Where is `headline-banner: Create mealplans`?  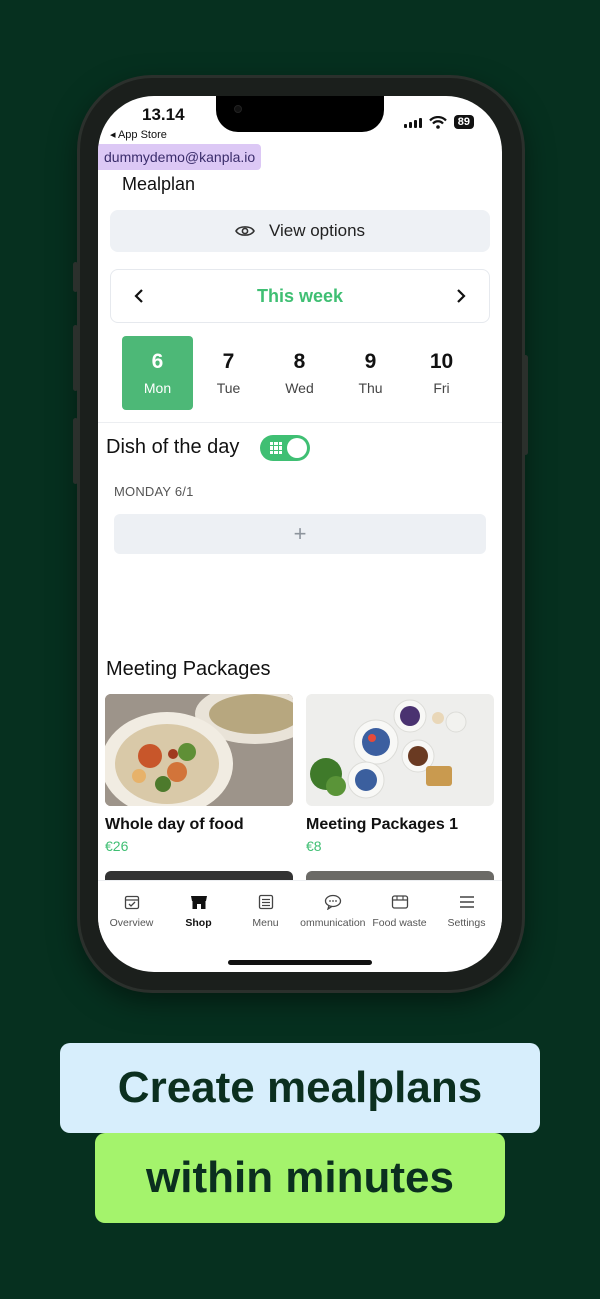 headline-banner: Create mealplans is located at coordinates (300, 1088).